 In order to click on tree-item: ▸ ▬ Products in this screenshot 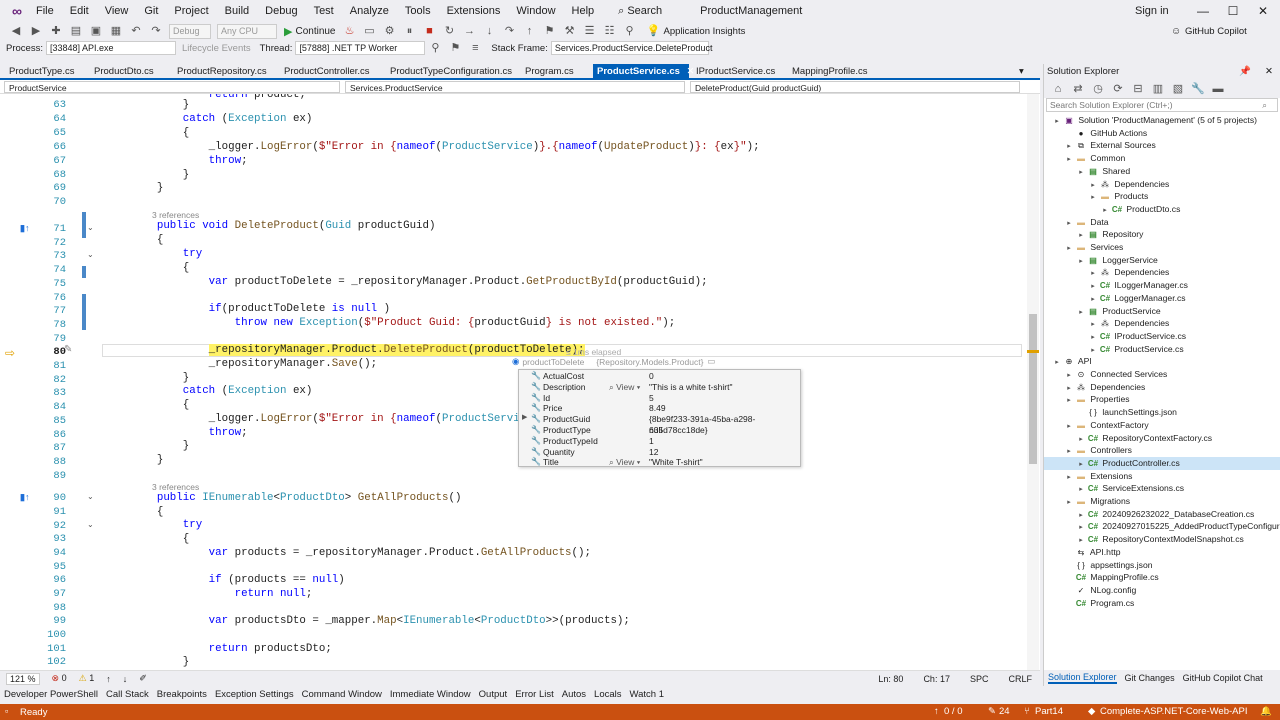, I will do `click(1118, 196)`.